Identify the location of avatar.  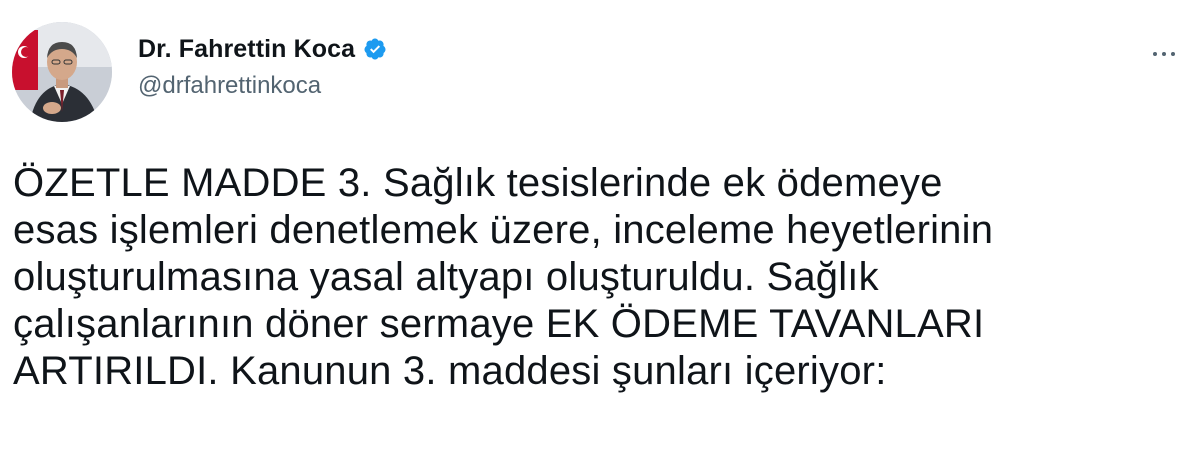
(62, 72).